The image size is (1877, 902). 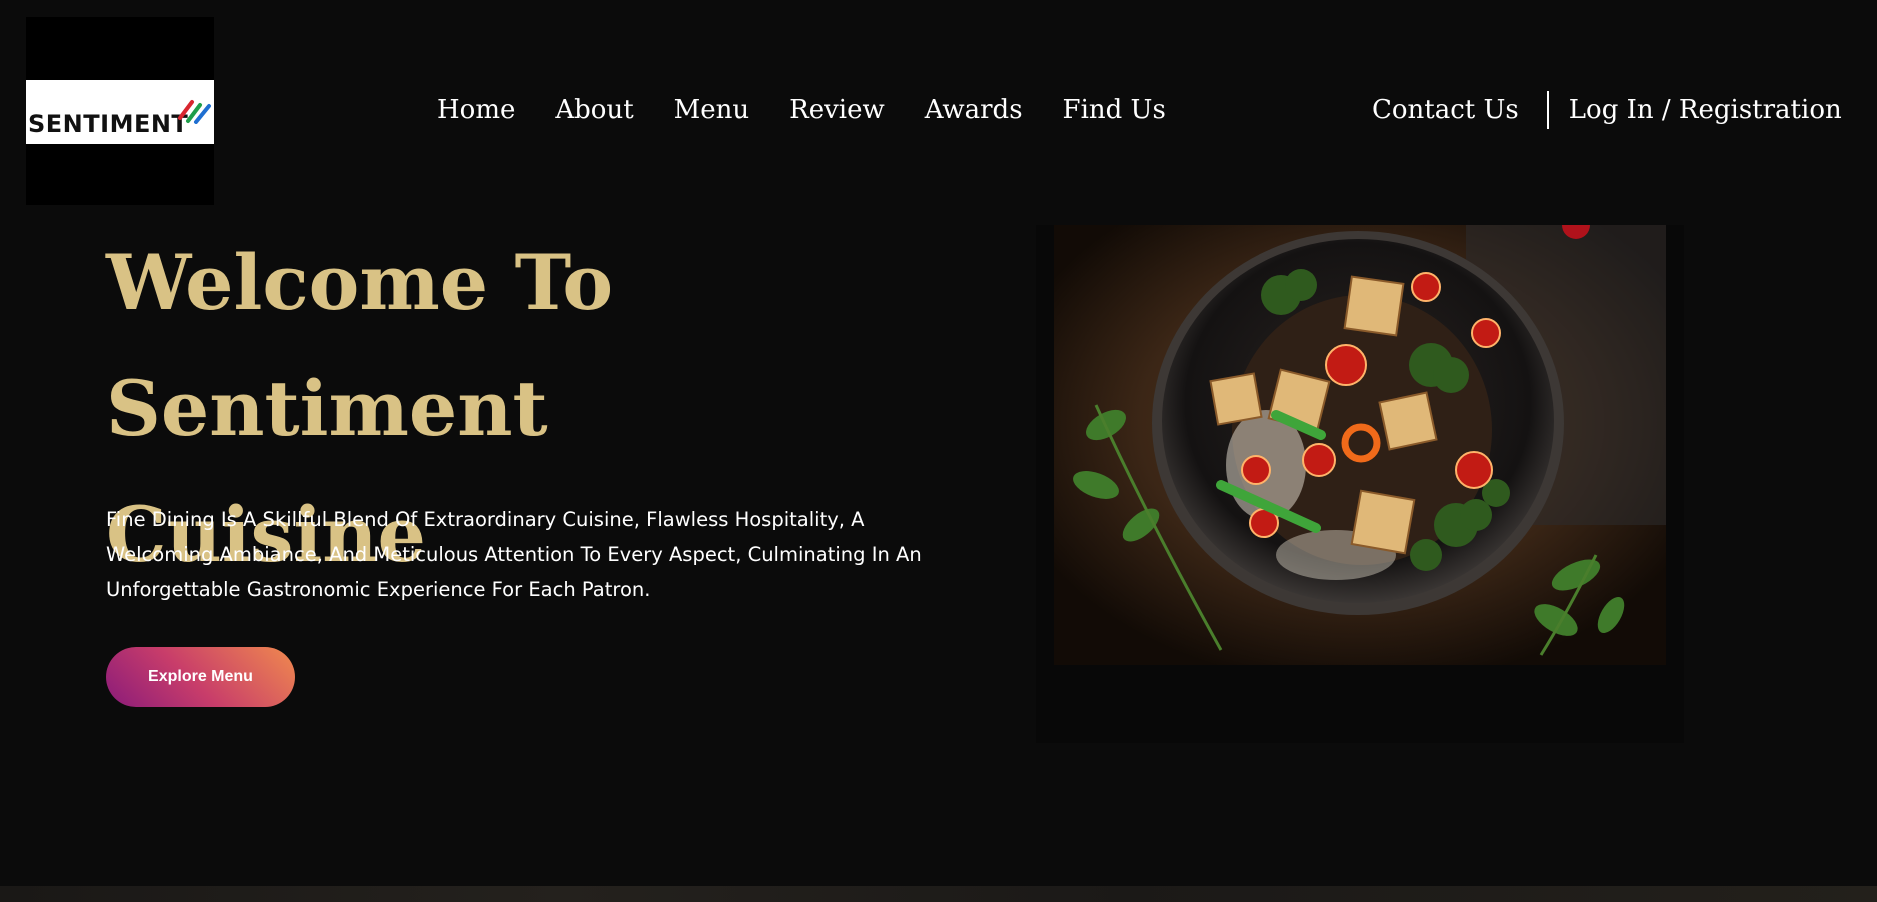 I want to click on bottom-texture-strip, so click(x=938, y=894).